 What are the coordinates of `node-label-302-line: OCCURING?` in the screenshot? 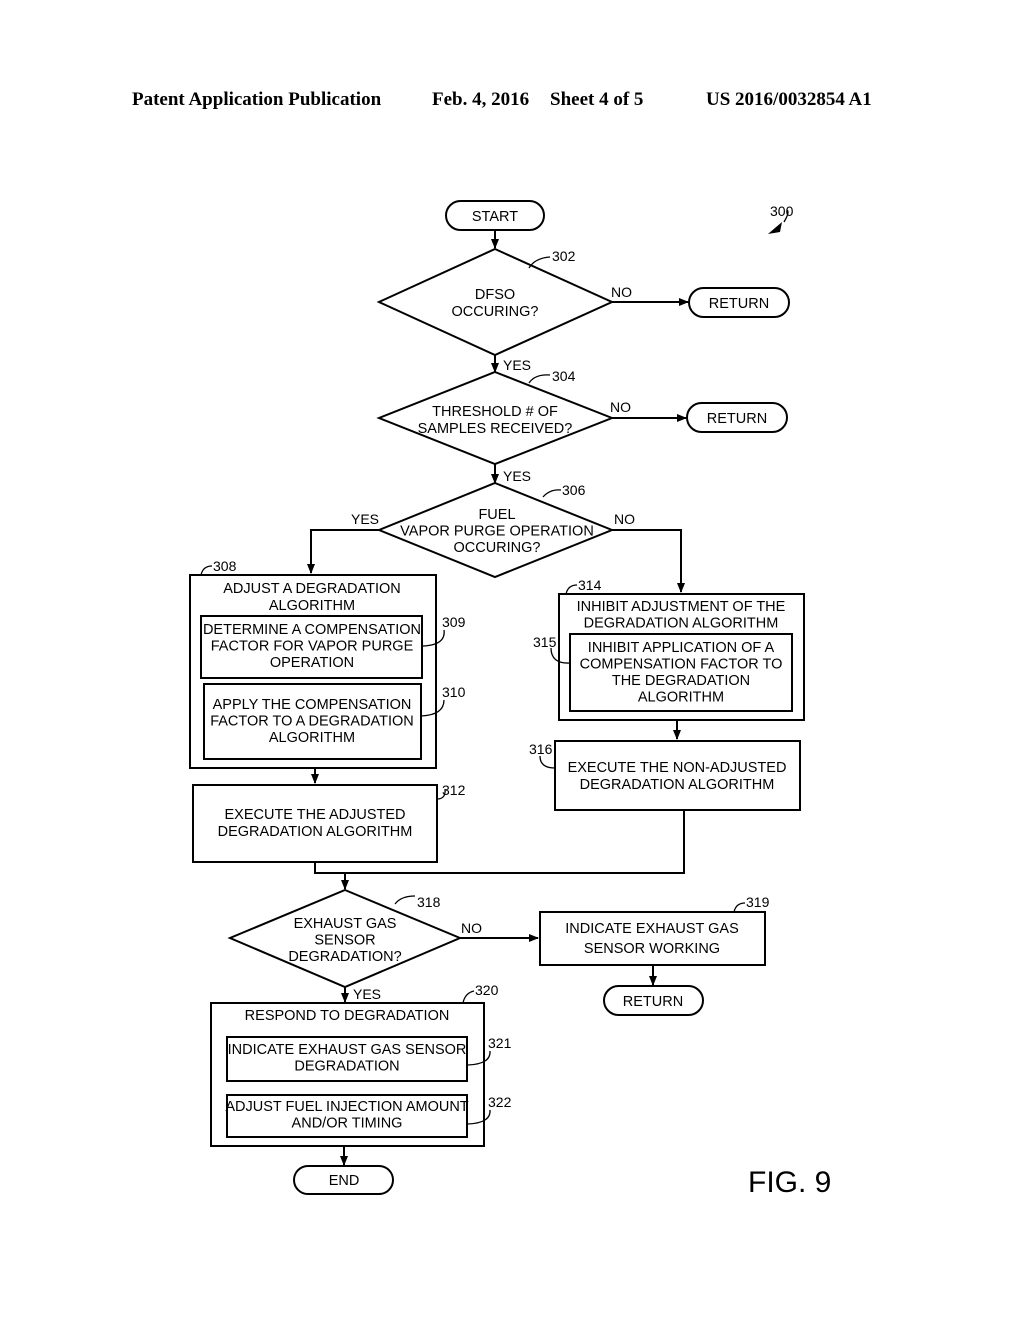 It's located at (494, 312).